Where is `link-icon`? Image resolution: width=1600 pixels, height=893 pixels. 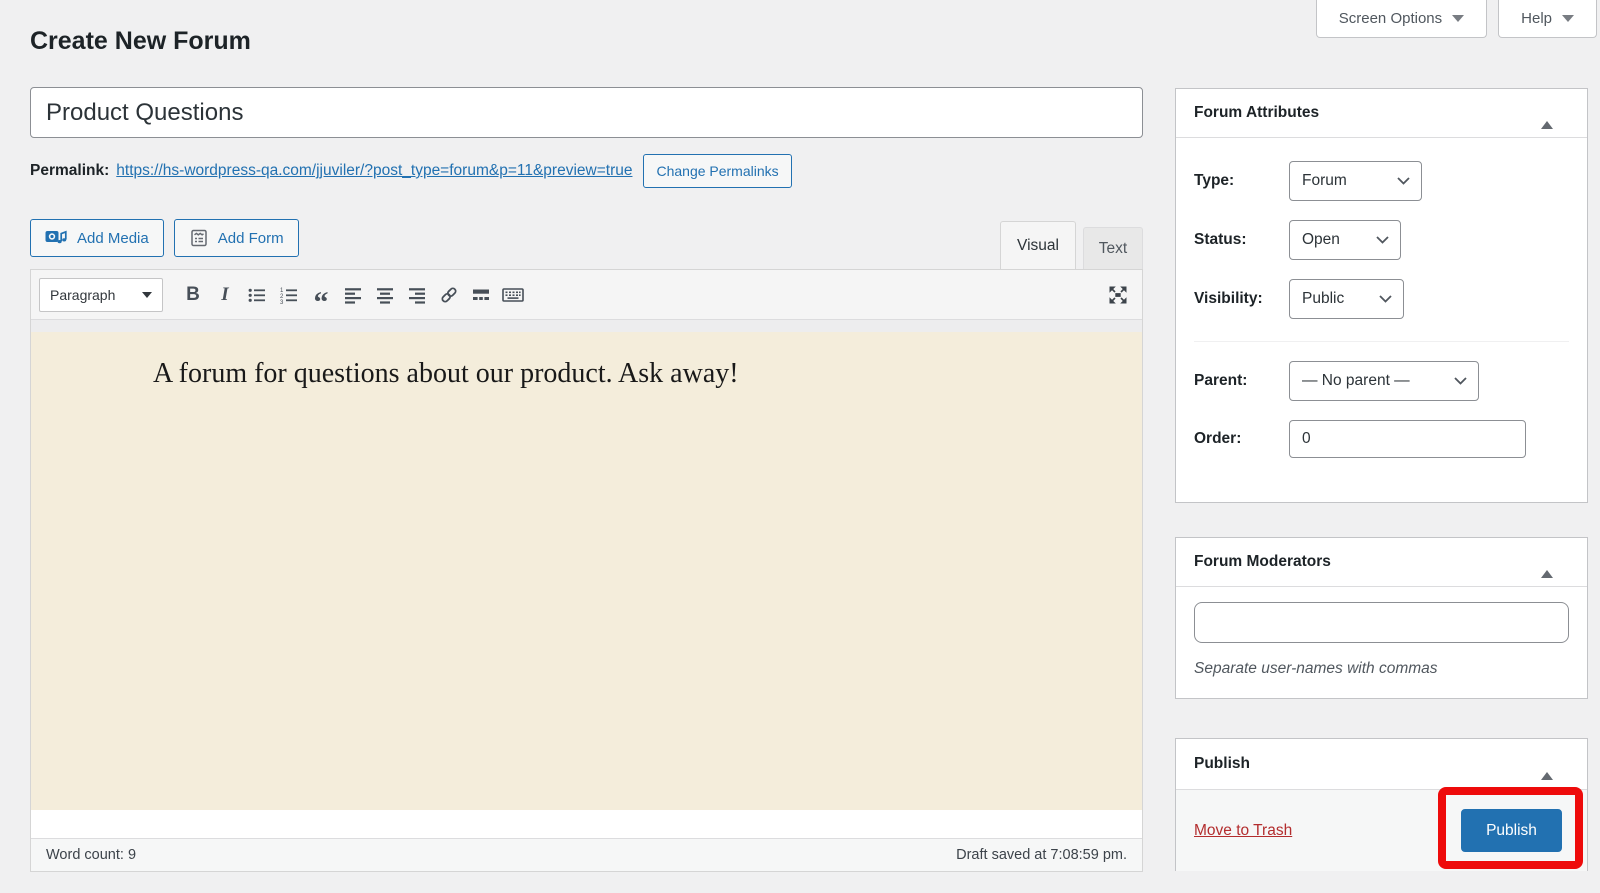 link-icon is located at coordinates (449, 295).